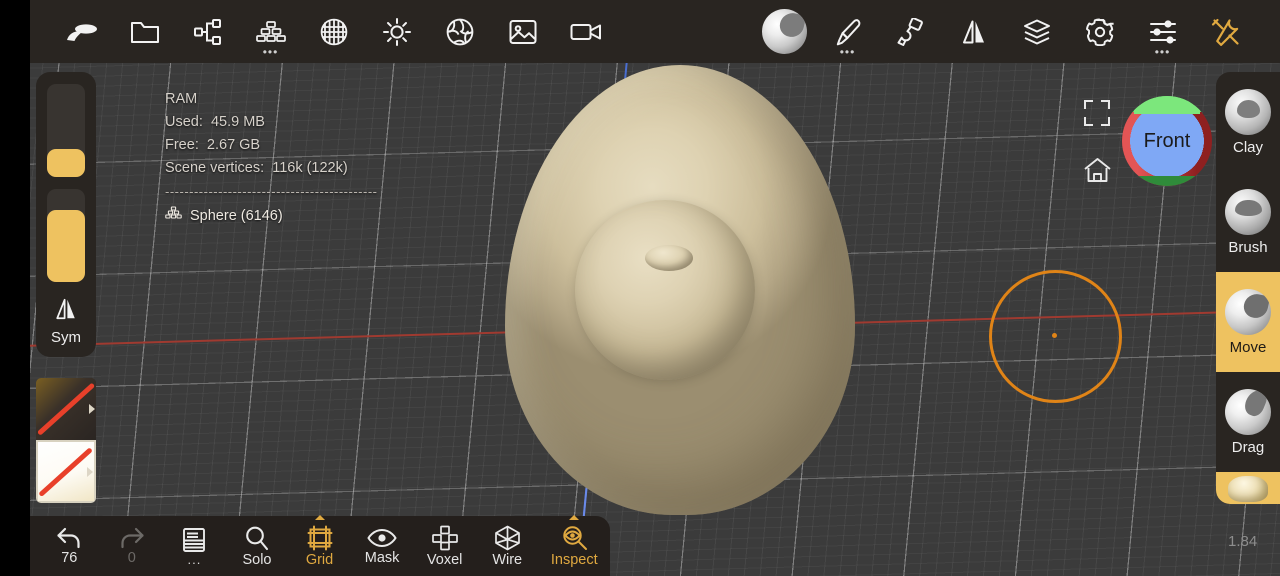  Describe the element at coordinates (1248, 311) in the screenshot. I see `move-tool-icon` at that location.